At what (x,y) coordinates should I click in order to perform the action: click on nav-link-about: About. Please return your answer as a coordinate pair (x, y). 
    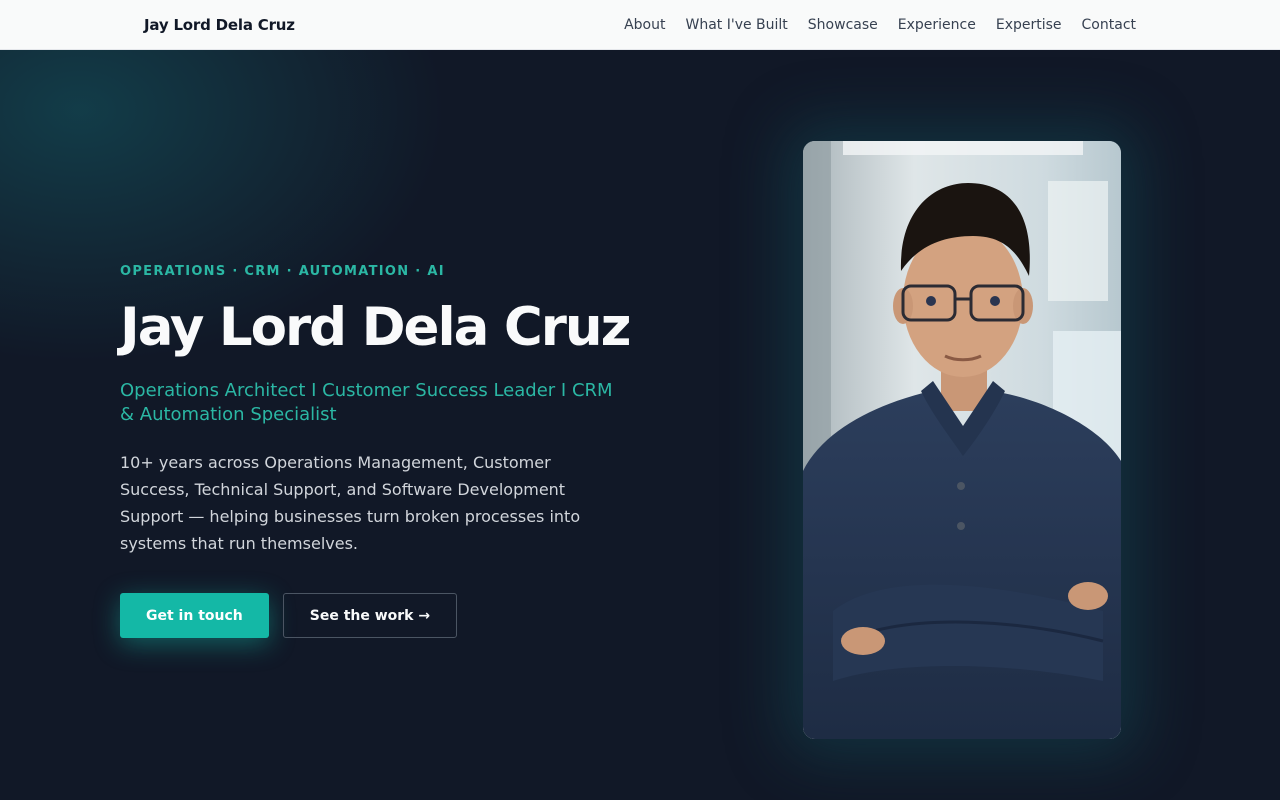
    Looking at the image, I should click on (644, 25).